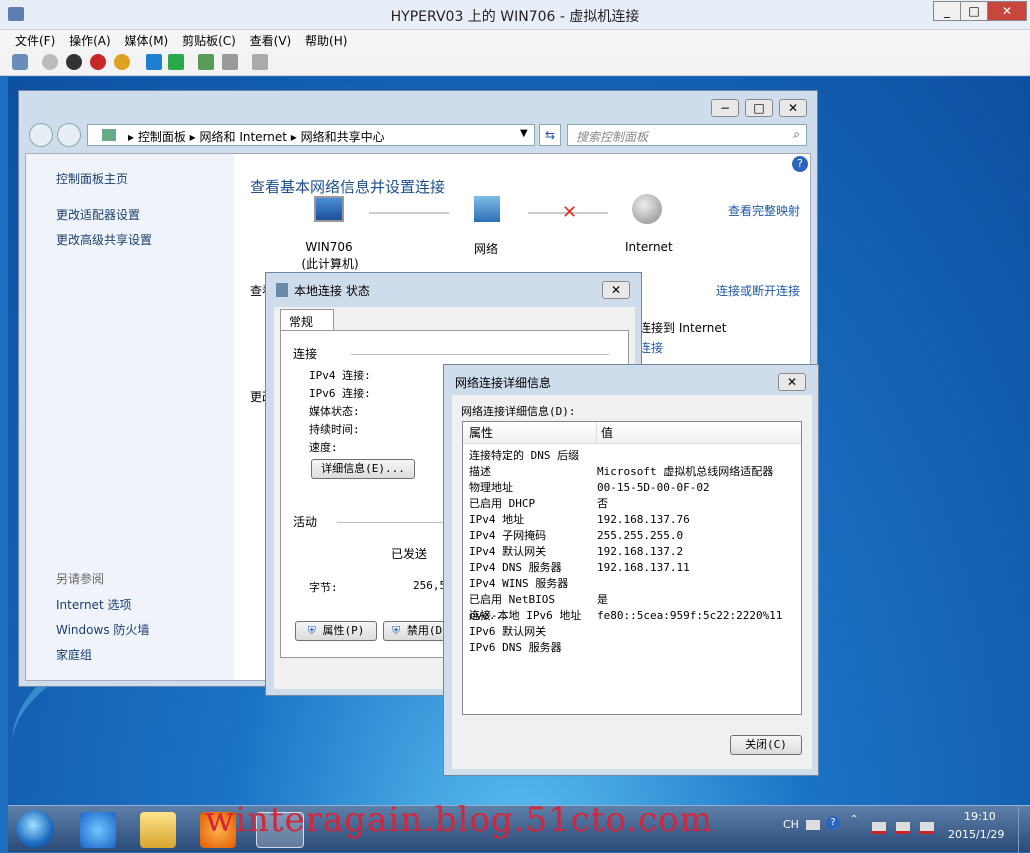  I want to click on field-speed: 速度:, so click(323, 447).